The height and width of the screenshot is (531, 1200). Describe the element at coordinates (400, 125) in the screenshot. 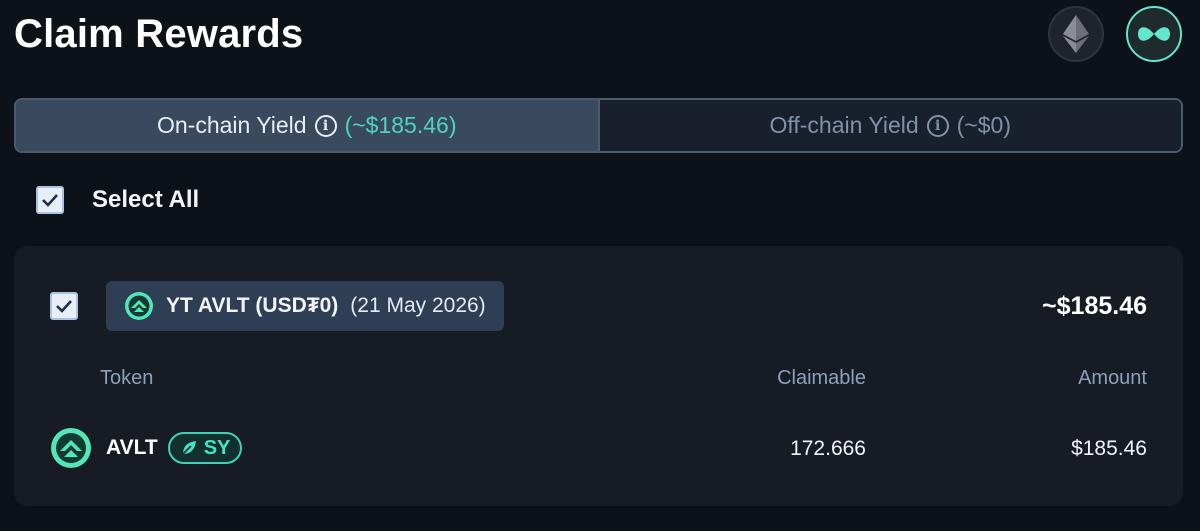

I see `tab-amount: (~$185.46)` at that location.